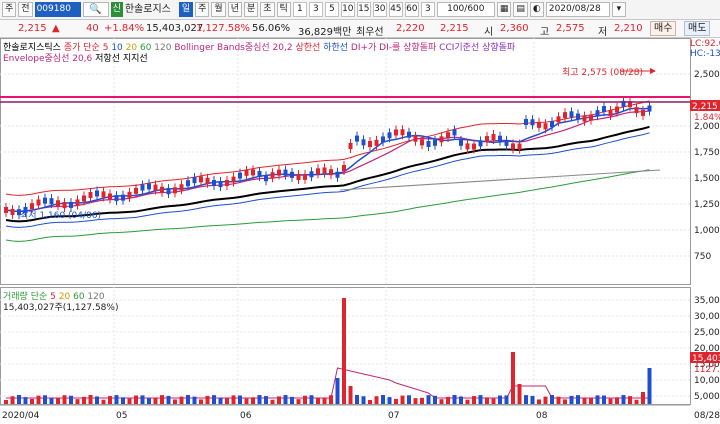 The height and width of the screenshot is (424, 720). What do you see at coordinates (395, 9) in the screenshot?
I see `interval-45-button: 45` at bounding box center [395, 9].